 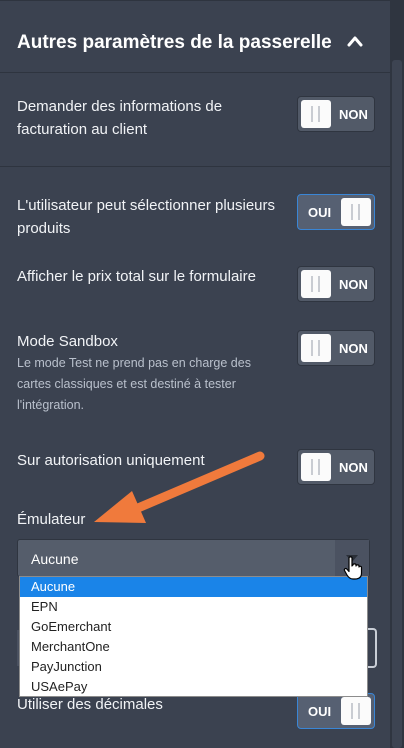 I want to click on hand-cursor-icon, so click(x=353, y=568).